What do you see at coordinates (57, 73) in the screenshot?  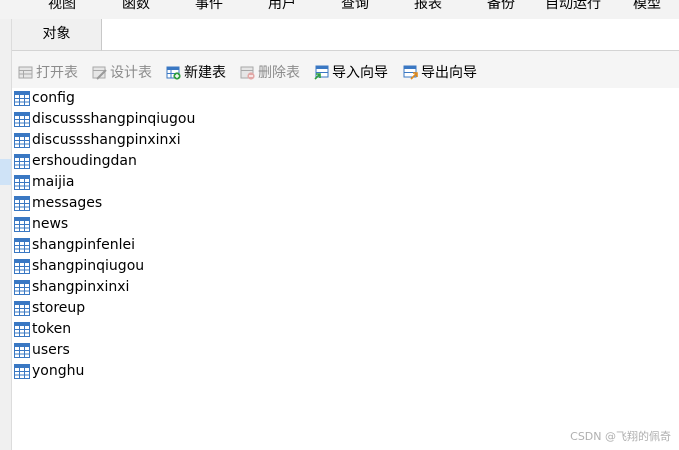 I see `open-table-label: 打开表` at bounding box center [57, 73].